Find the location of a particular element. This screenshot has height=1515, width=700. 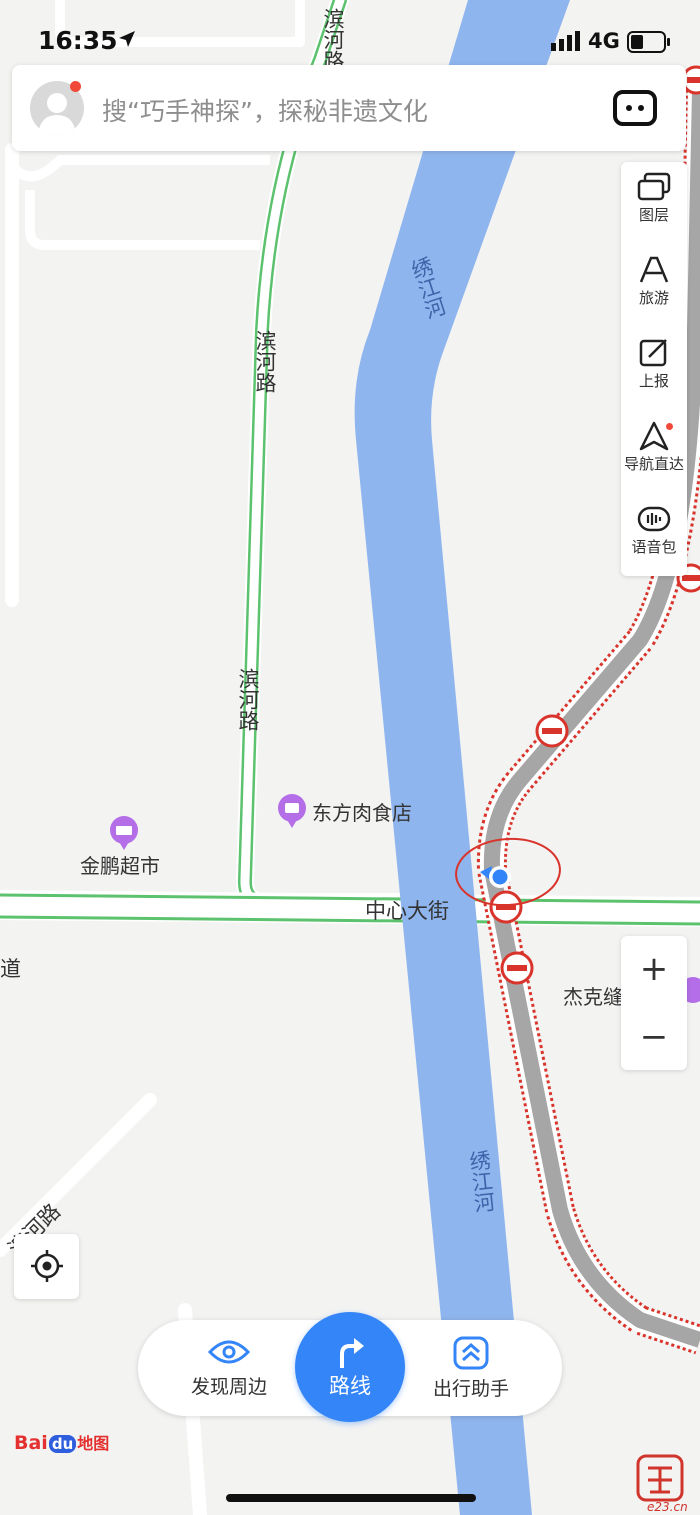

layers-icon is located at coordinates (654, 186).